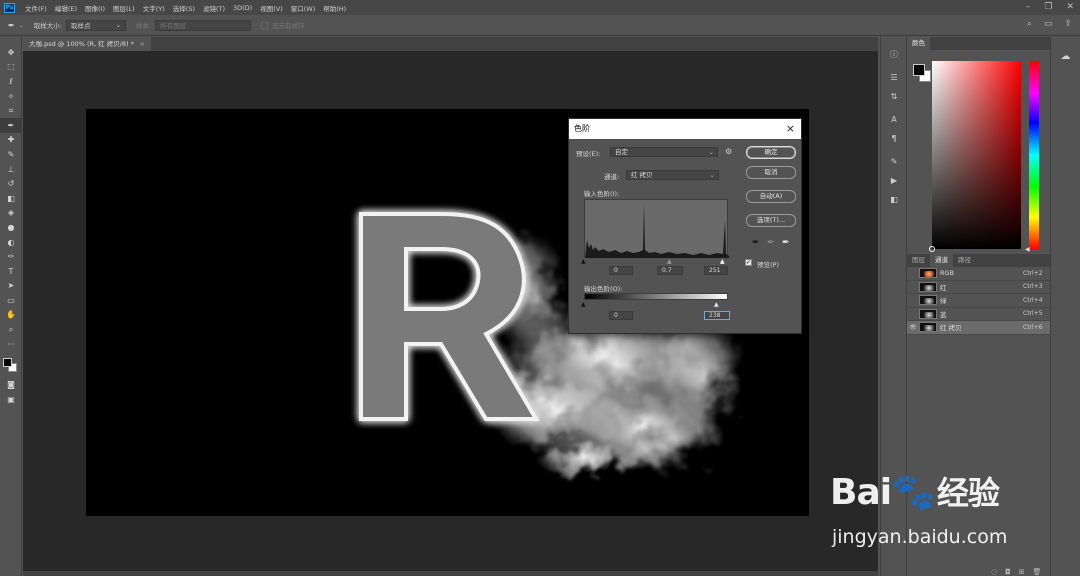  Describe the element at coordinates (1027, 249) in the screenshot. I see `hue-slider-arrow-icon: ◀` at that location.